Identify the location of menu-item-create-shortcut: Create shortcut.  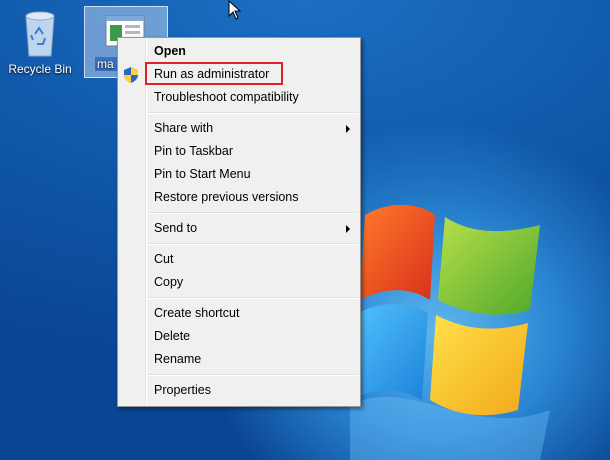
(239, 313).